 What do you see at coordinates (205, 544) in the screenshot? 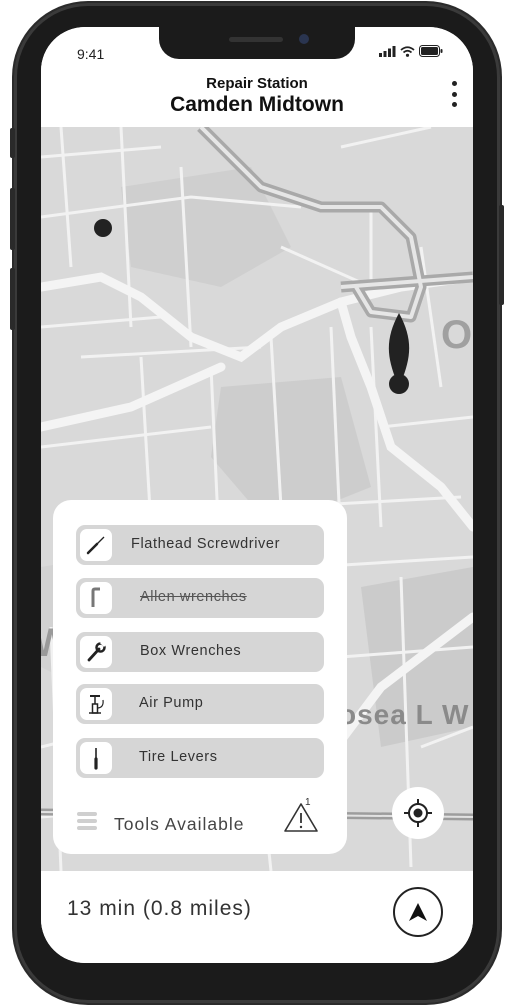
I see `tool-label: Flathead Screwdriver` at bounding box center [205, 544].